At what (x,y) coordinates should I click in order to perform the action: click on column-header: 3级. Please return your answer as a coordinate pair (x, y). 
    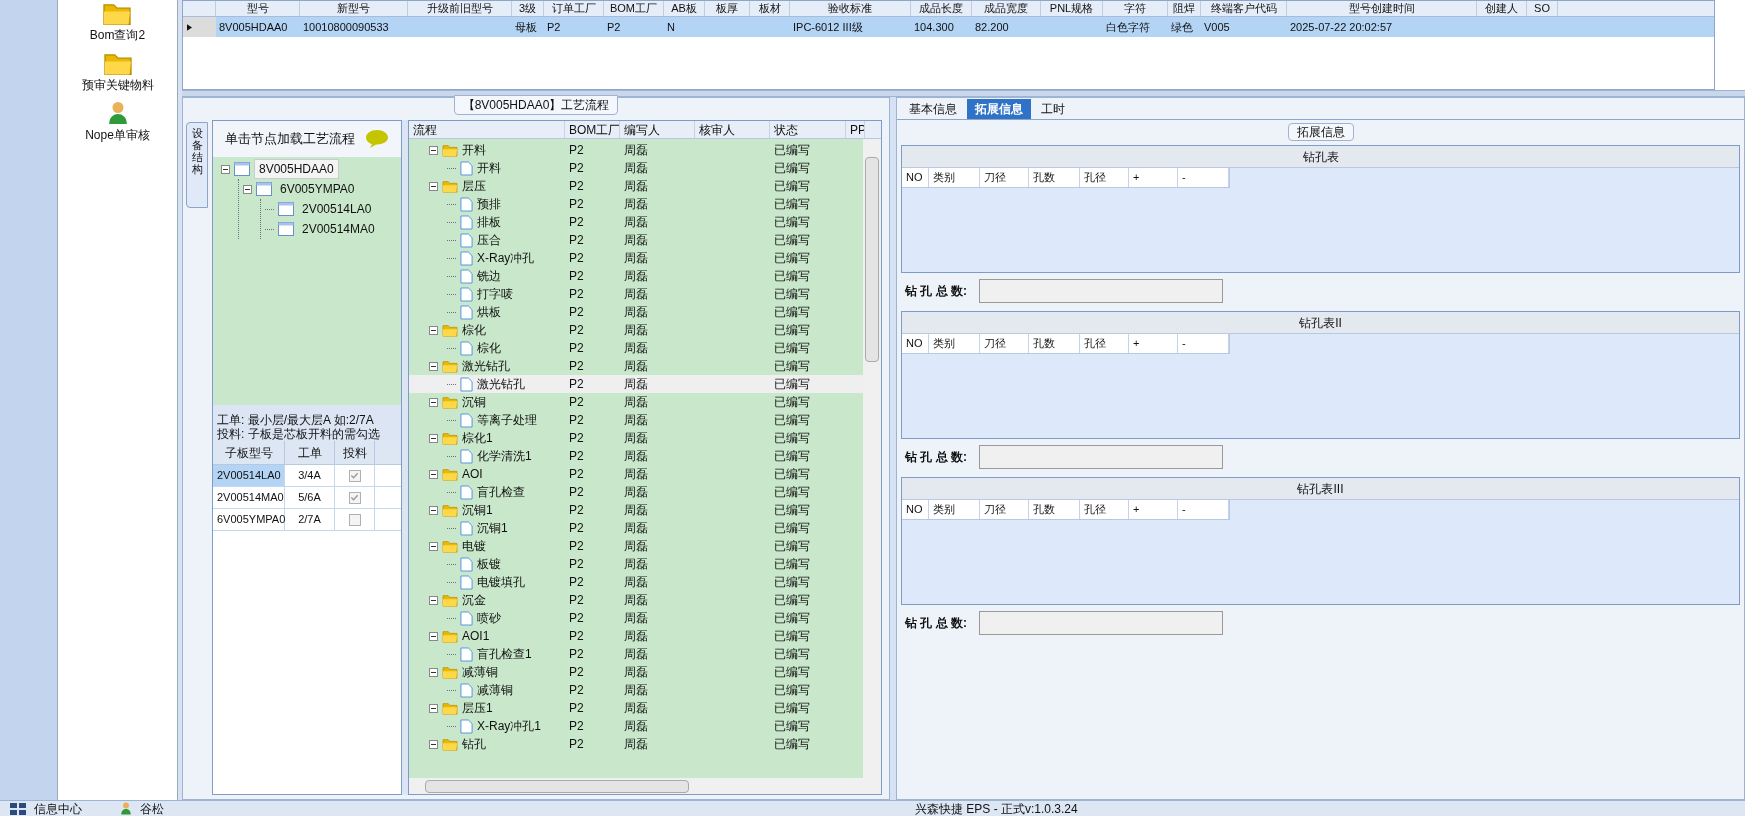
    Looking at the image, I should click on (528, 8).